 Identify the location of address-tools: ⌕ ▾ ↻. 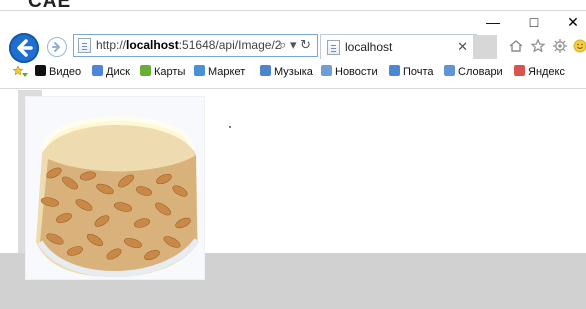
(295, 45).